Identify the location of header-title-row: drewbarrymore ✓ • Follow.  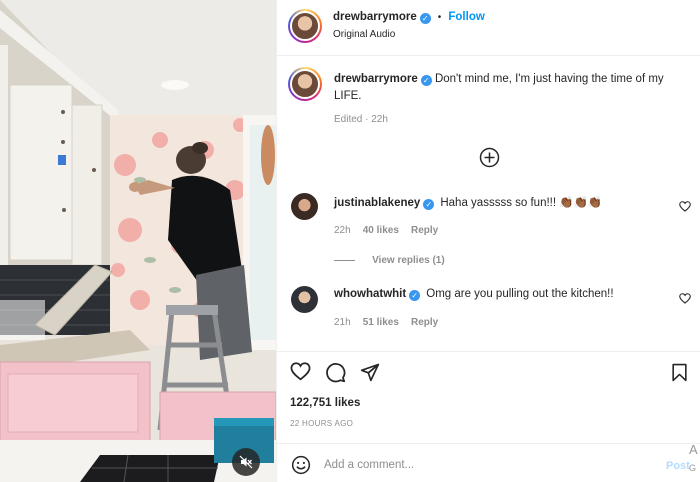
(409, 17).